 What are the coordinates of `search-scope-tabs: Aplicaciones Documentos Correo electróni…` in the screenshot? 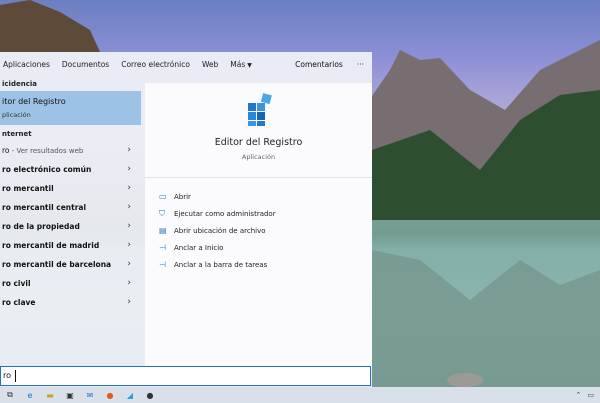 It's located at (186, 64).